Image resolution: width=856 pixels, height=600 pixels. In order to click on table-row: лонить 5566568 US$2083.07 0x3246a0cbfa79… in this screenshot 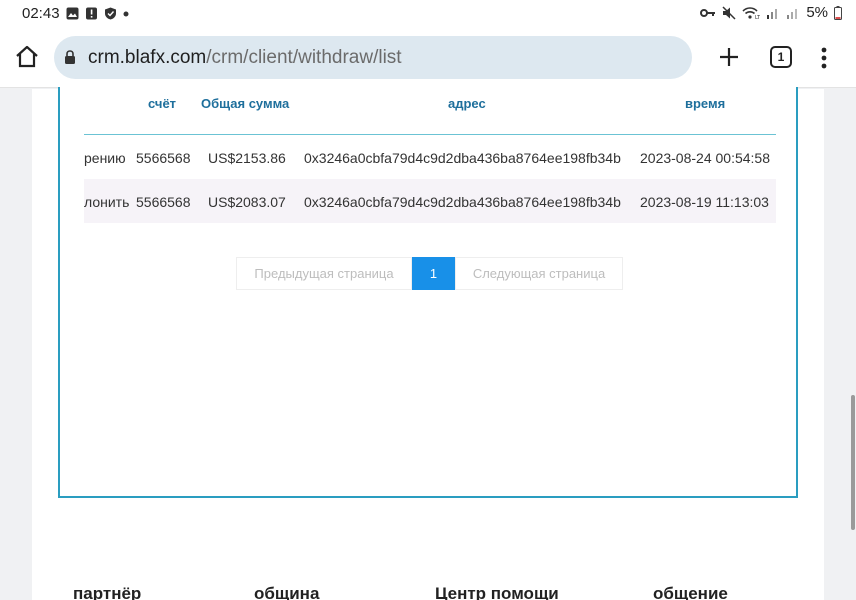, I will do `click(430, 201)`.